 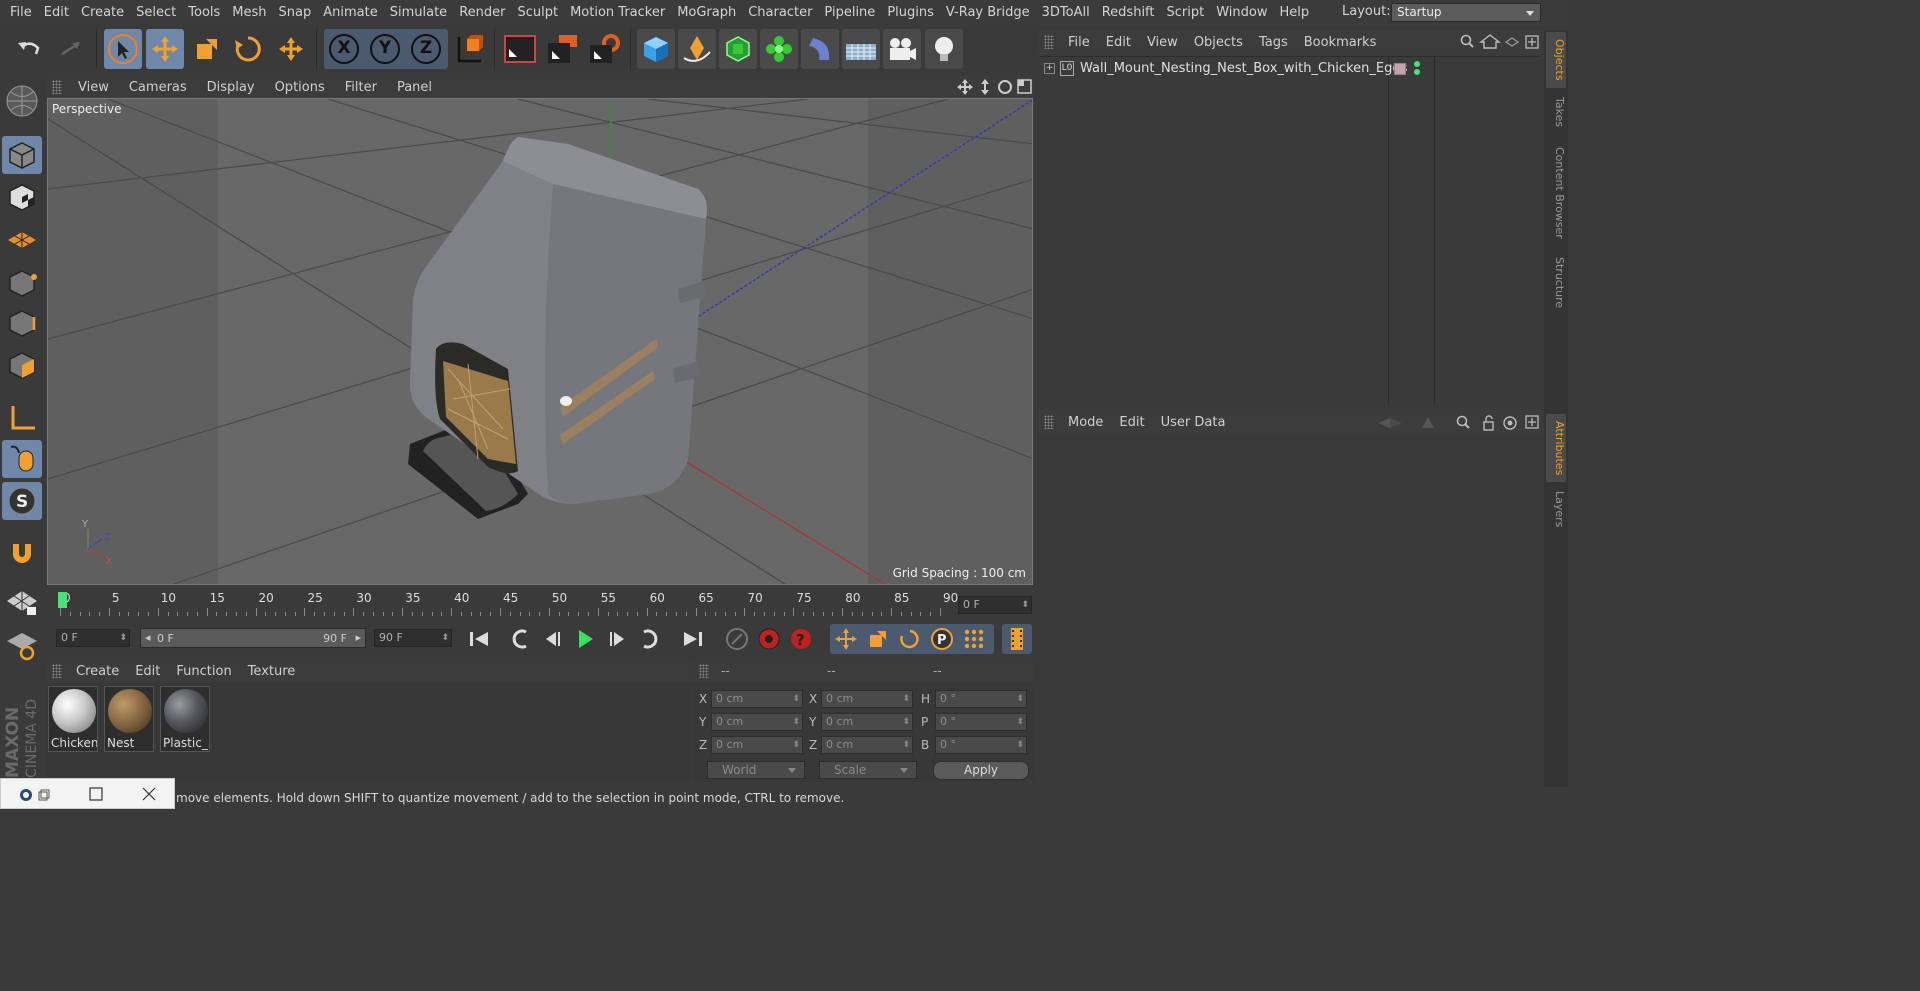 What do you see at coordinates (1400, 69) in the screenshot?
I see `layer-color-swatch` at bounding box center [1400, 69].